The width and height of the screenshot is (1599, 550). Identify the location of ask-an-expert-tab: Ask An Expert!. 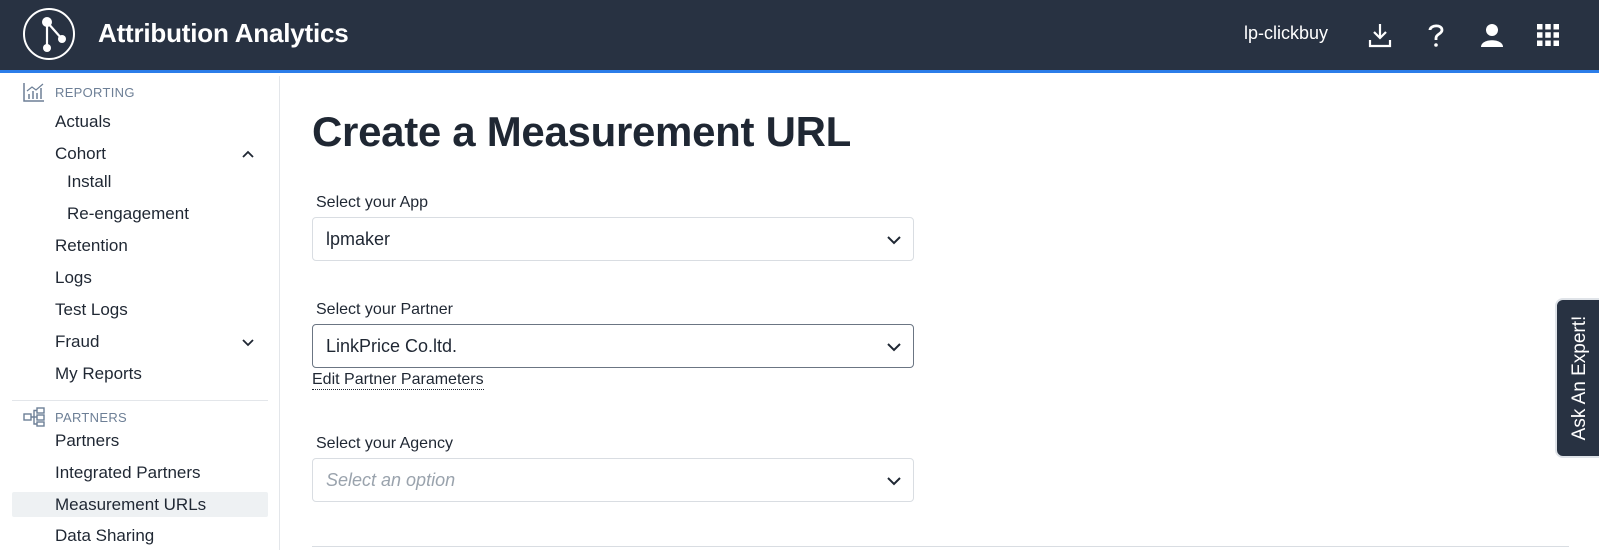
(1577, 378).